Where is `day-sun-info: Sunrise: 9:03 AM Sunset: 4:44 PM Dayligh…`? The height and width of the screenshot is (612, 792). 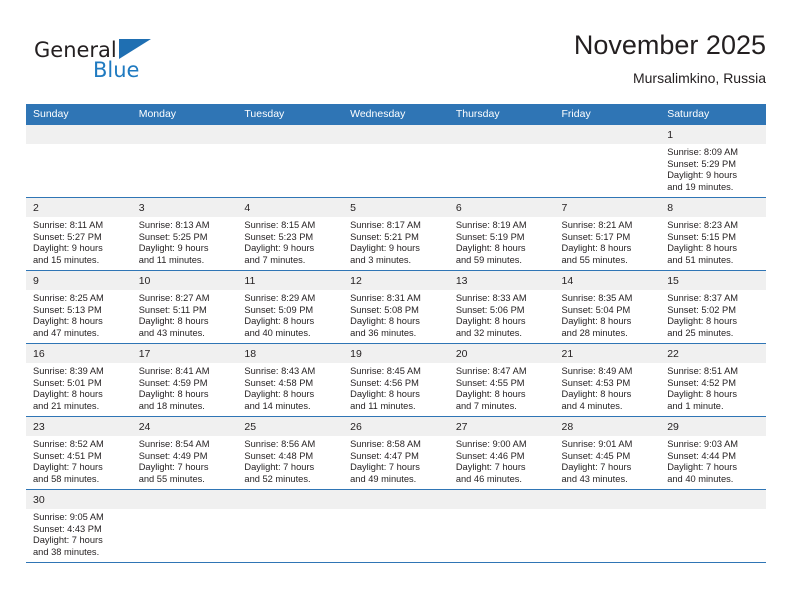 day-sun-info: Sunrise: 9:03 AM Sunset: 4:44 PM Dayligh… is located at coordinates (703, 461).